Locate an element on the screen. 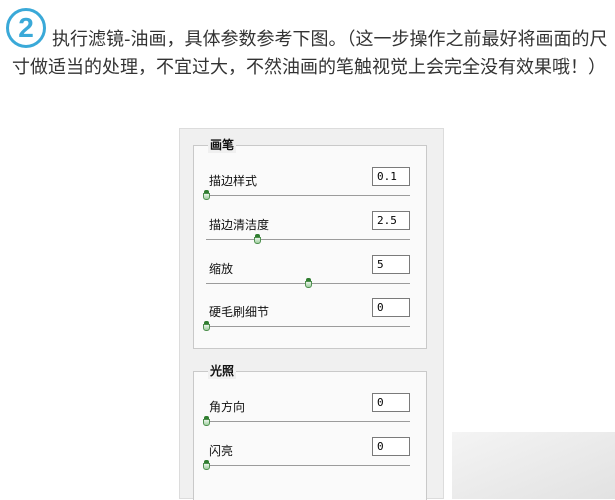  scale-label: 缩放 is located at coordinates (221, 269).